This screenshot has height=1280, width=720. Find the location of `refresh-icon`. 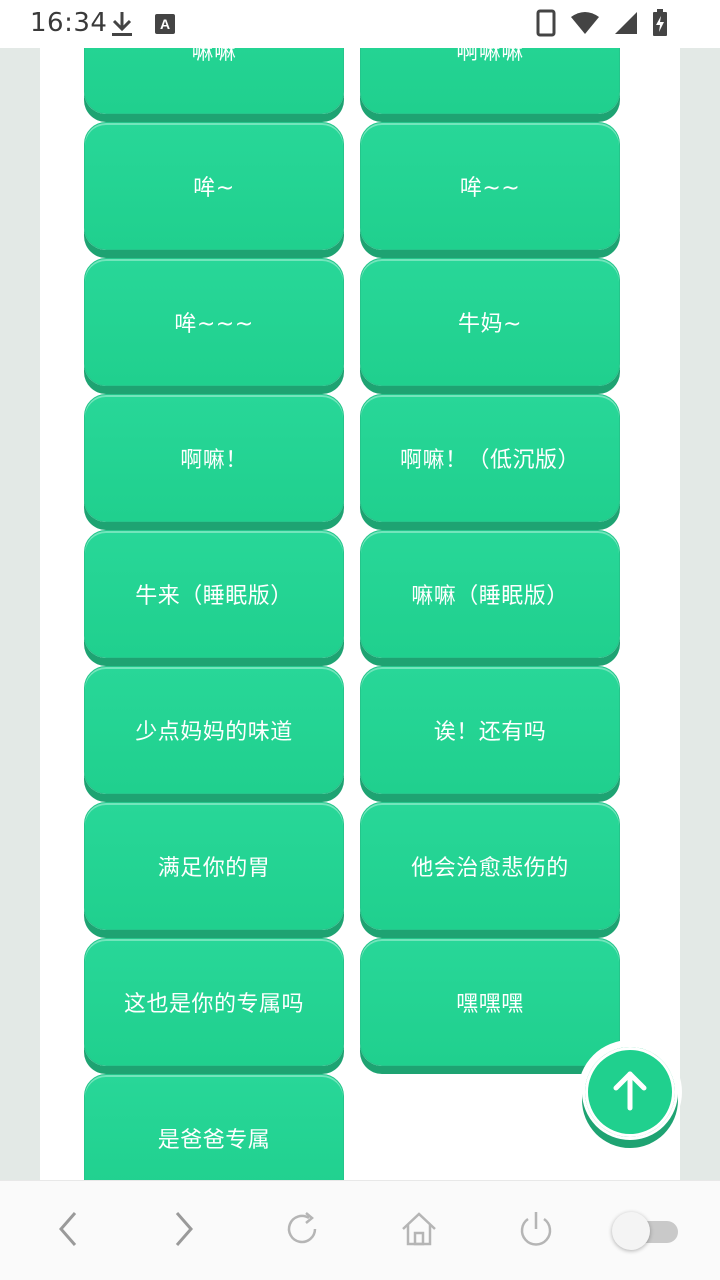

refresh-icon is located at coordinates (302, 1231).